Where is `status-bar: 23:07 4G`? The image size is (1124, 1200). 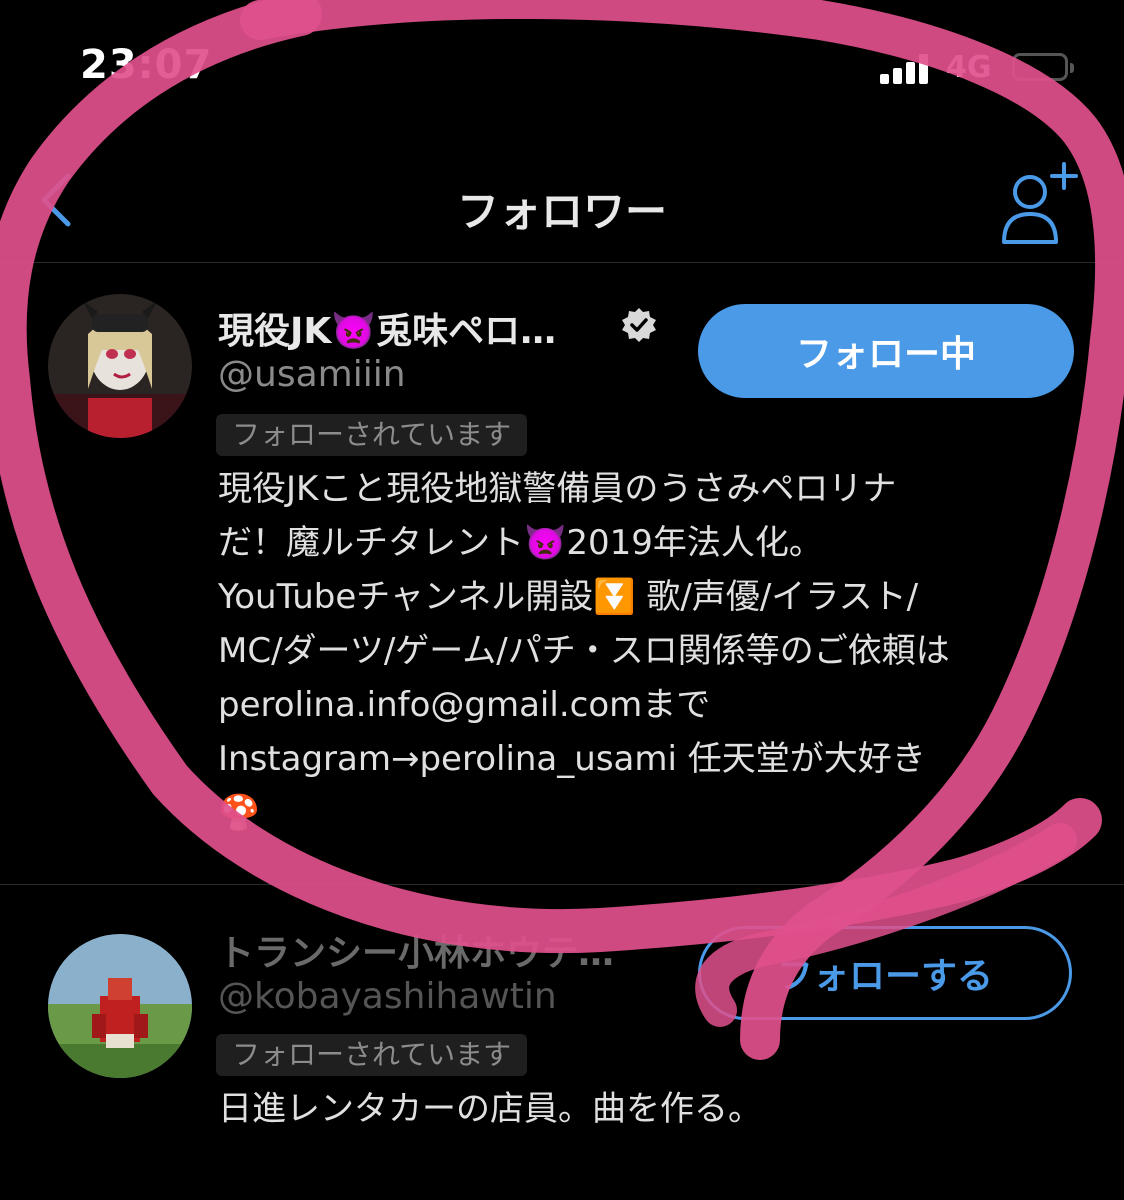
status-bar: 23:07 4G is located at coordinates (562, 55).